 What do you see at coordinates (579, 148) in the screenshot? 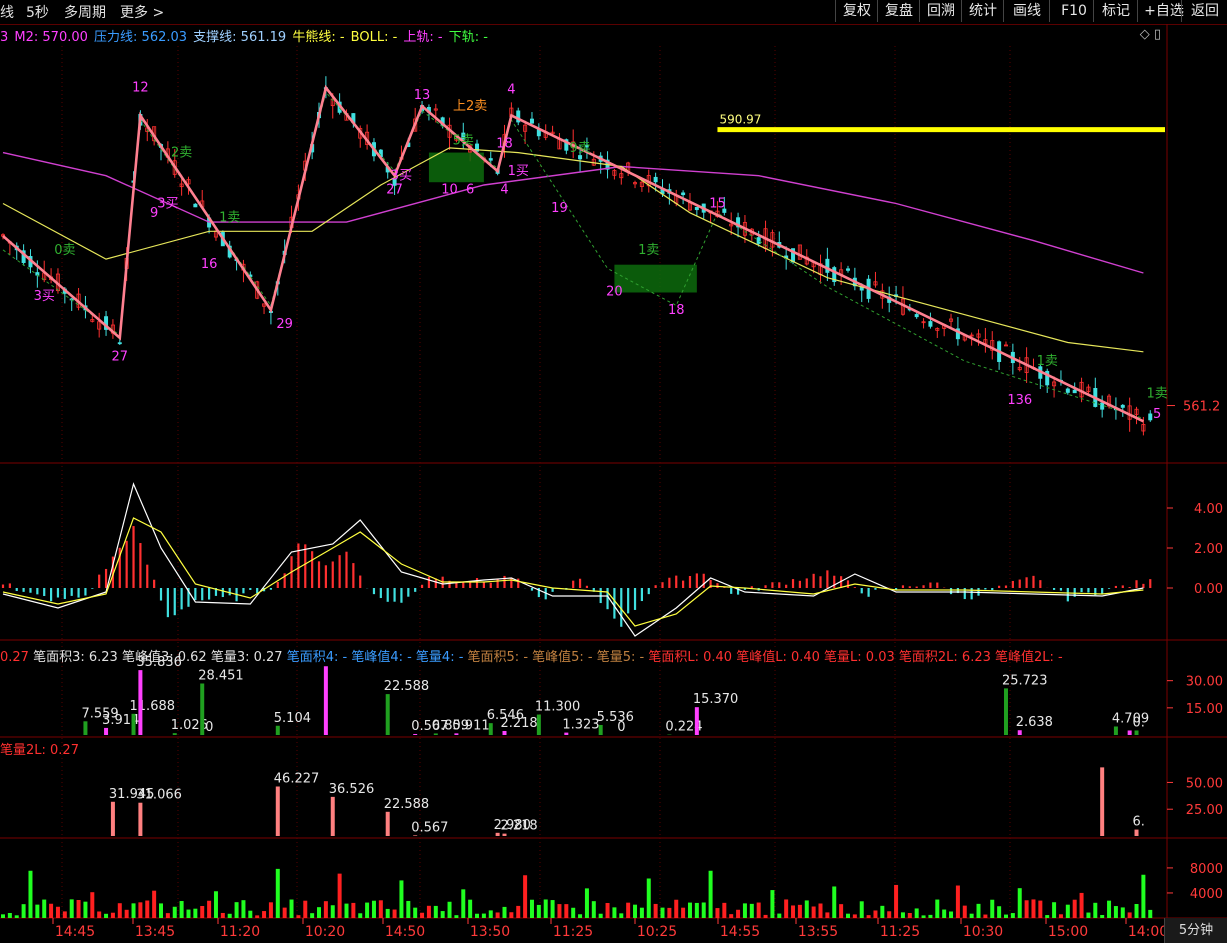
I see `pivot-label: 9卖` at bounding box center [579, 148].